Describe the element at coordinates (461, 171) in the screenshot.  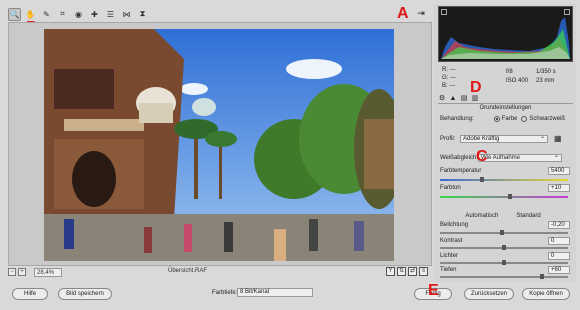
I see `temperature-label: Farbtemperatur` at that location.